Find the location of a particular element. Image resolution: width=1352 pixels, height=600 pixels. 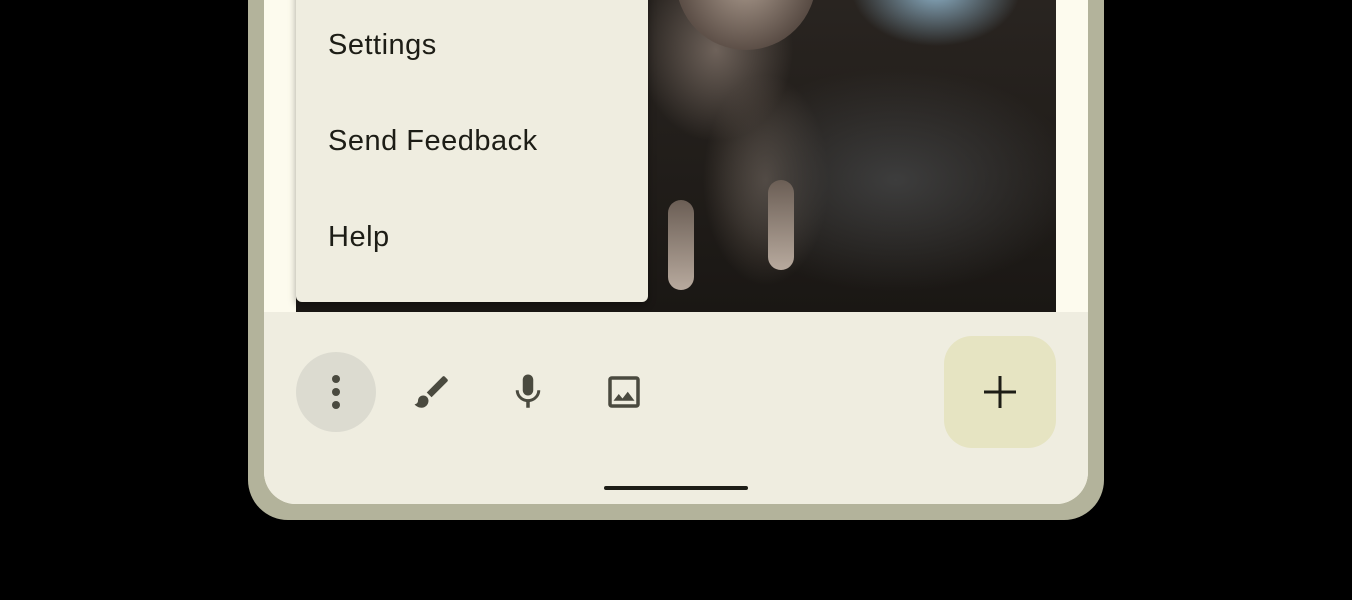

menu-item-label: Help is located at coordinates (359, 236).